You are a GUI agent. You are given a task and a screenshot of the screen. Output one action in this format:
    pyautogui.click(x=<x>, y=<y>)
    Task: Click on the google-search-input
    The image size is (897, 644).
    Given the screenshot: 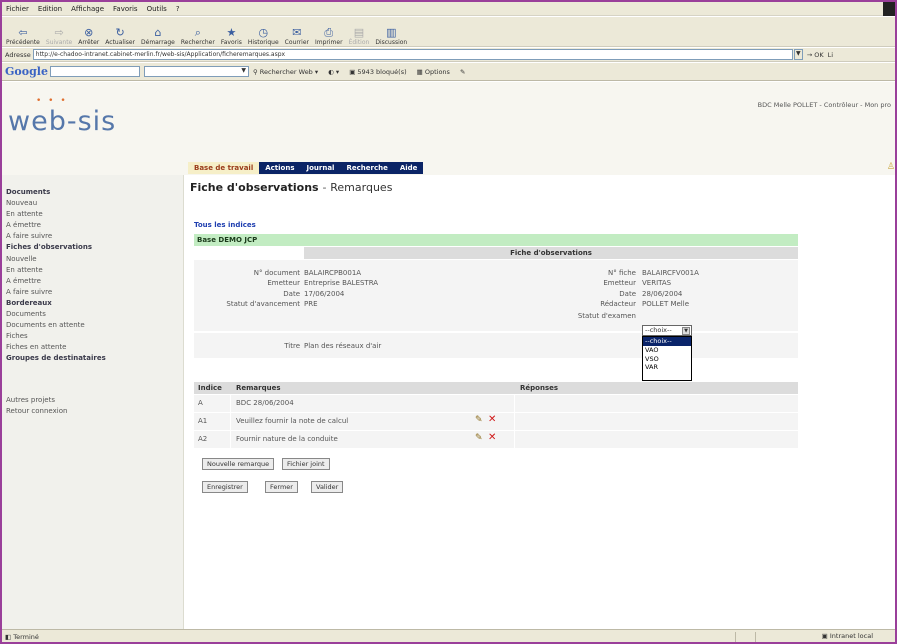 What is the action you would take?
    pyautogui.click(x=94, y=71)
    